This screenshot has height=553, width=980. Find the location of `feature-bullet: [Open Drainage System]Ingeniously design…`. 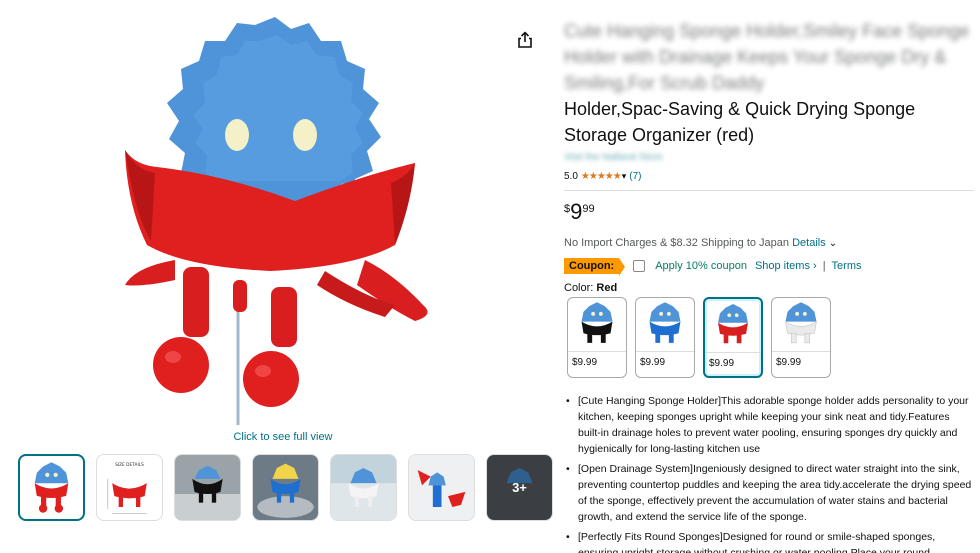

feature-bullet: [Open Drainage System]Ingeniously design… is located at coordinates (769, 493).